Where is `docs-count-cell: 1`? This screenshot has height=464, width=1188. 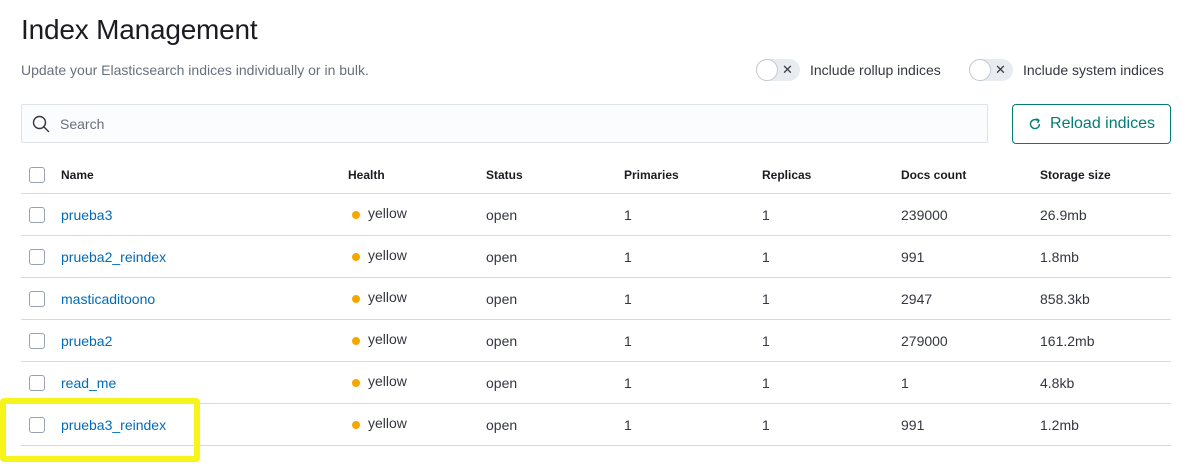 docs-count-cell: 1 is located at coordinates (905, 382).